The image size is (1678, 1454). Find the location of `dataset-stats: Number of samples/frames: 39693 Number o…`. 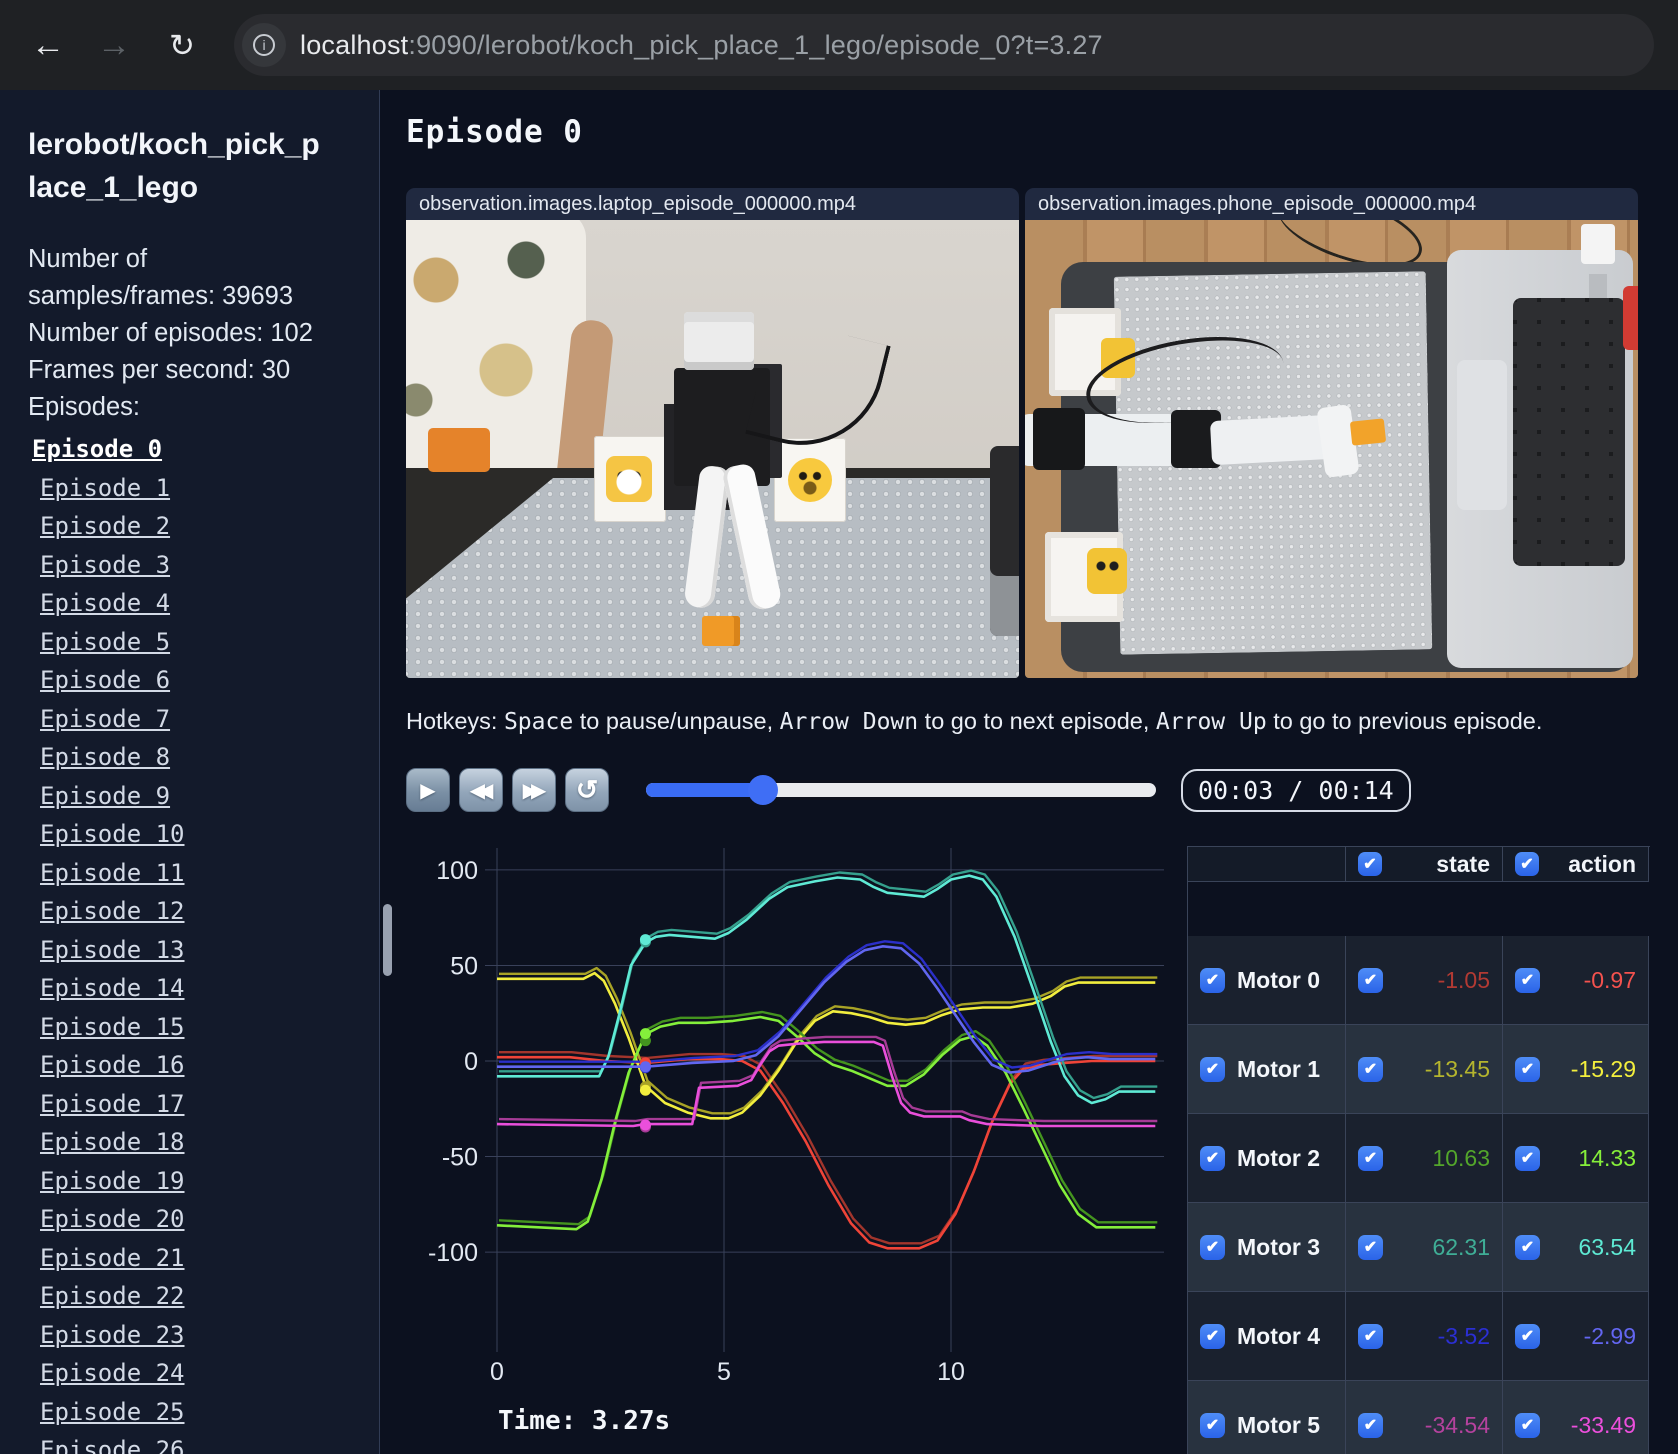

dataset-stats: Number of samples/frames: 39693 Number o… is located at coordinates (183, 333).